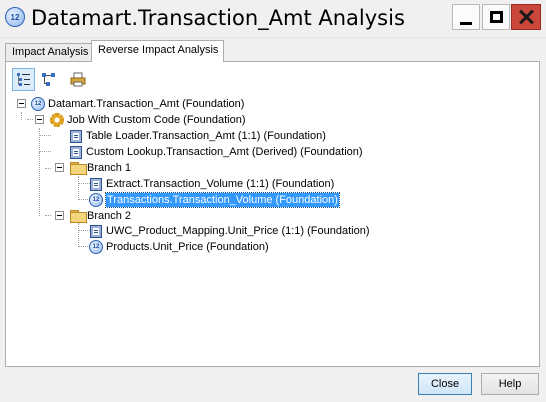 This screenshot has height=402, width=546. I want to click on tree-node-branch-1: Branch 1, so click(100, 168).